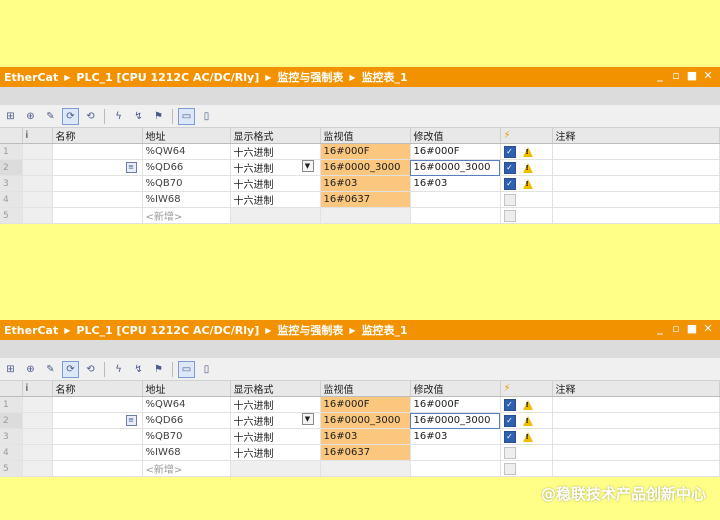 This screenshot has width=720, height=520. What do you see at coordinates (97, 167) in the screenshot?
I see `name-cell: ≡` at bounding box center [97, 167].